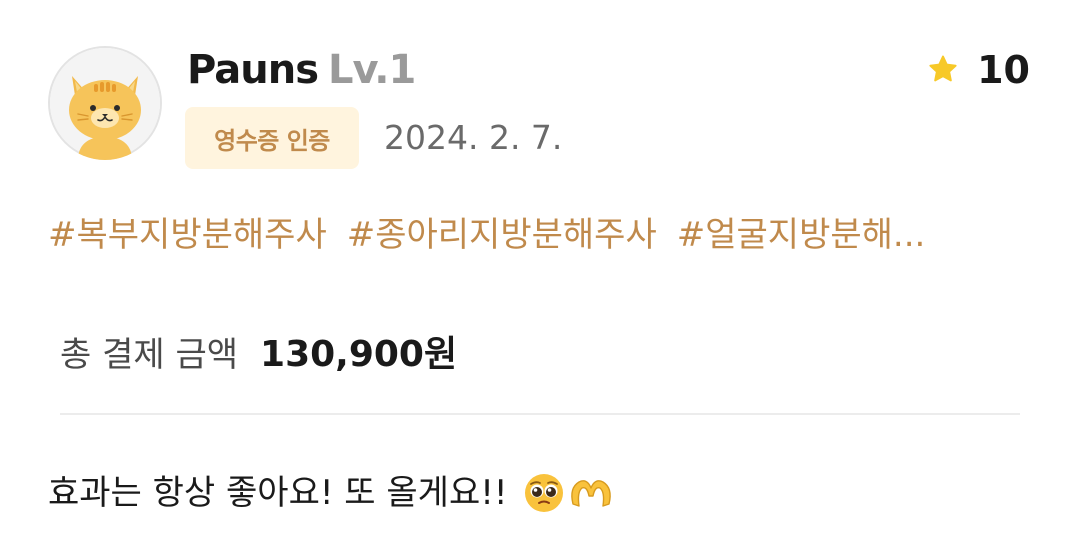 The image size is (1080, 554). What do you see at coordinates (105, 103) in the screenshot?
I see `cat-avatar-icon` at bounding box center [105, 103].